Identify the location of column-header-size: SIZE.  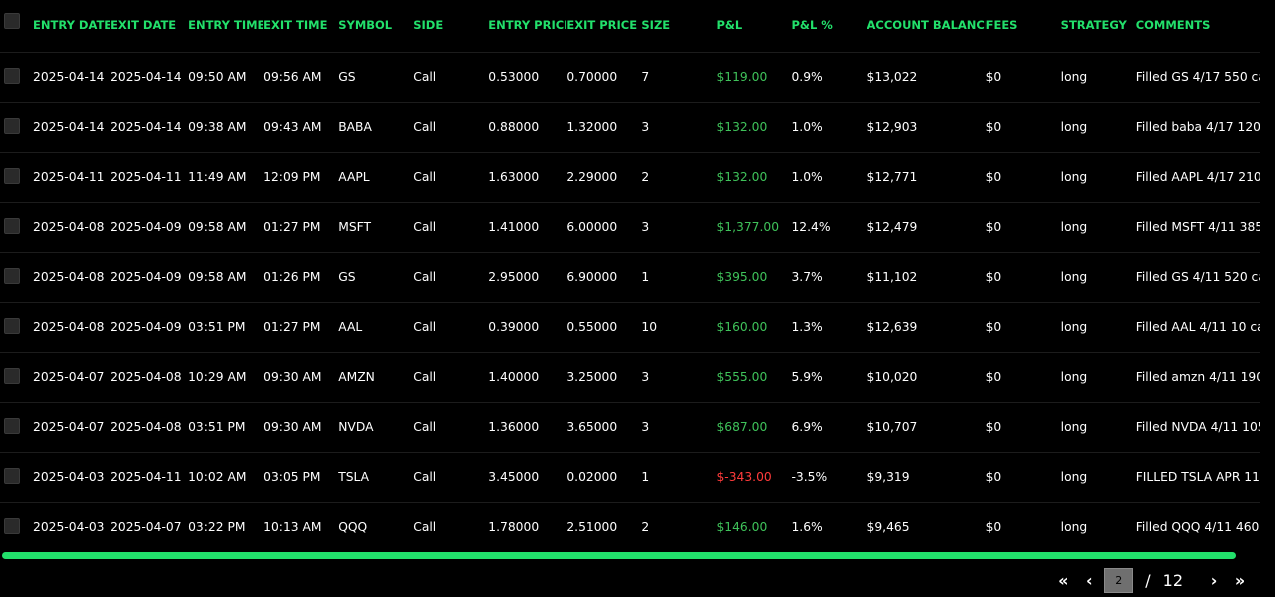
(678, 26).